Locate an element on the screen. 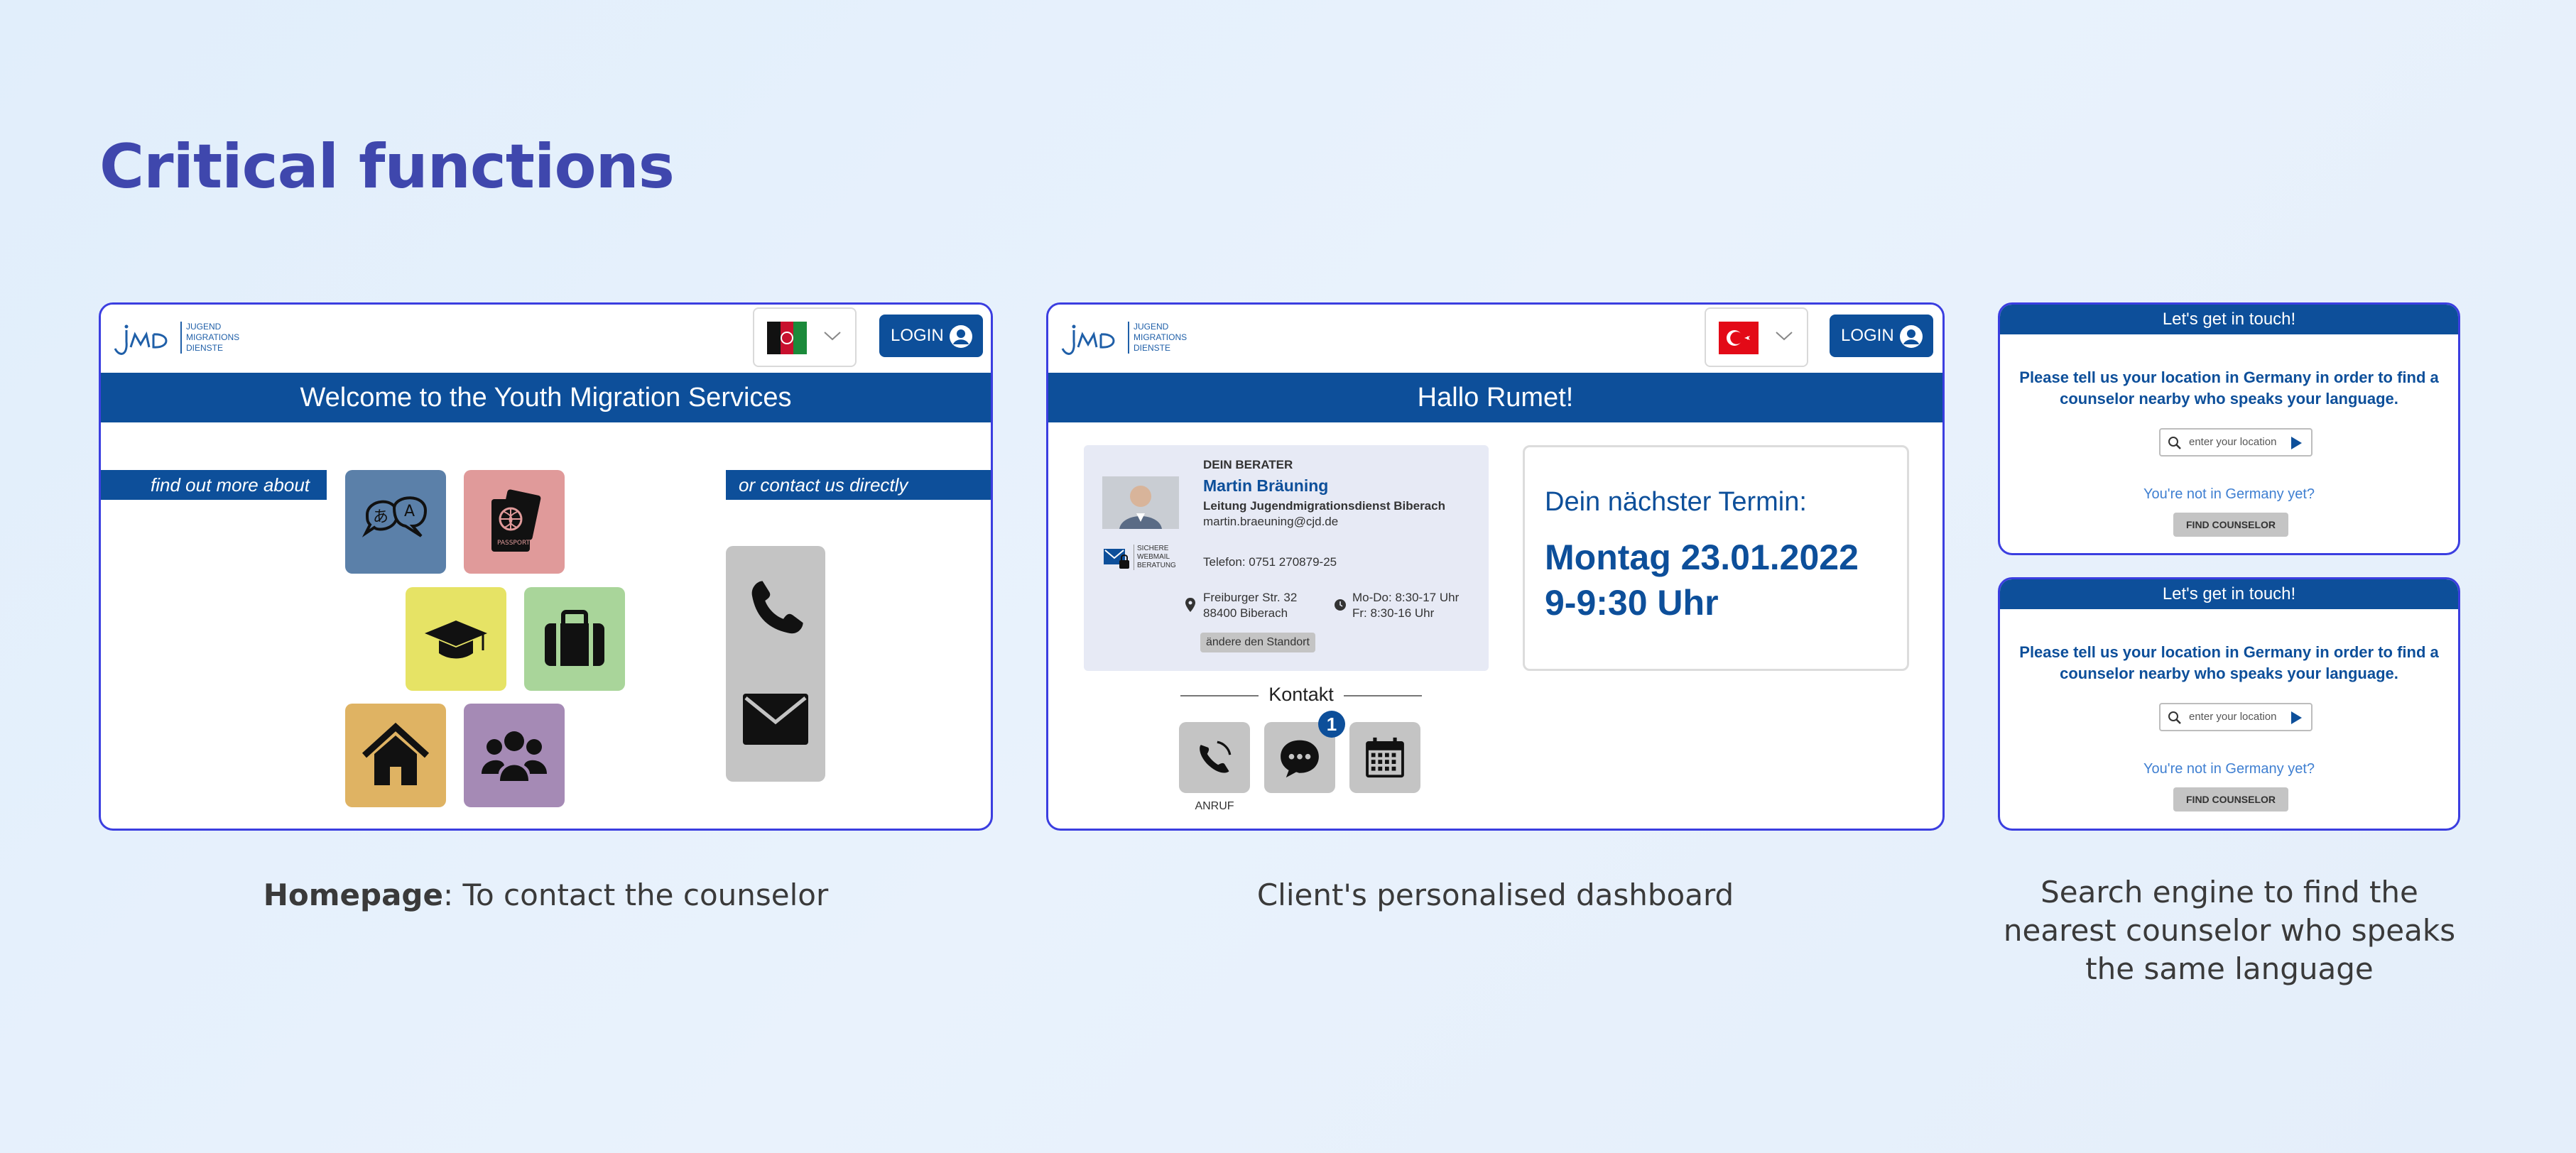  call-button is located at coordinates (1214, 758).